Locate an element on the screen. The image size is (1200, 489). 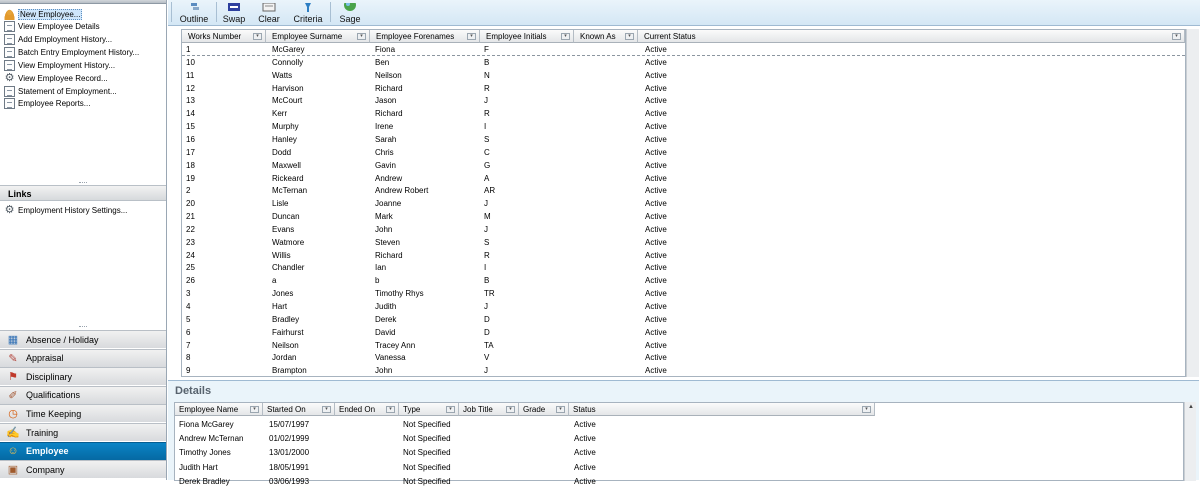
table-row: 16 Hanley Sarah S Active is located at coordinates (683, 139).